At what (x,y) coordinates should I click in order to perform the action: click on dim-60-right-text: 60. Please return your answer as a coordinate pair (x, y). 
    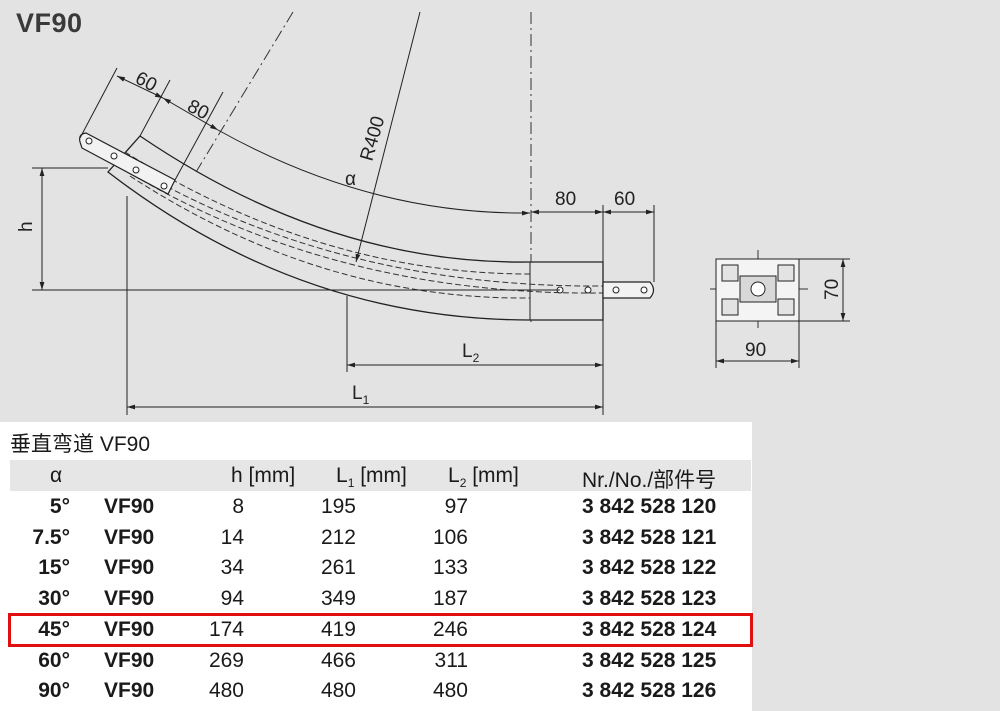
    Looking at the image, I should click on (624, 199).